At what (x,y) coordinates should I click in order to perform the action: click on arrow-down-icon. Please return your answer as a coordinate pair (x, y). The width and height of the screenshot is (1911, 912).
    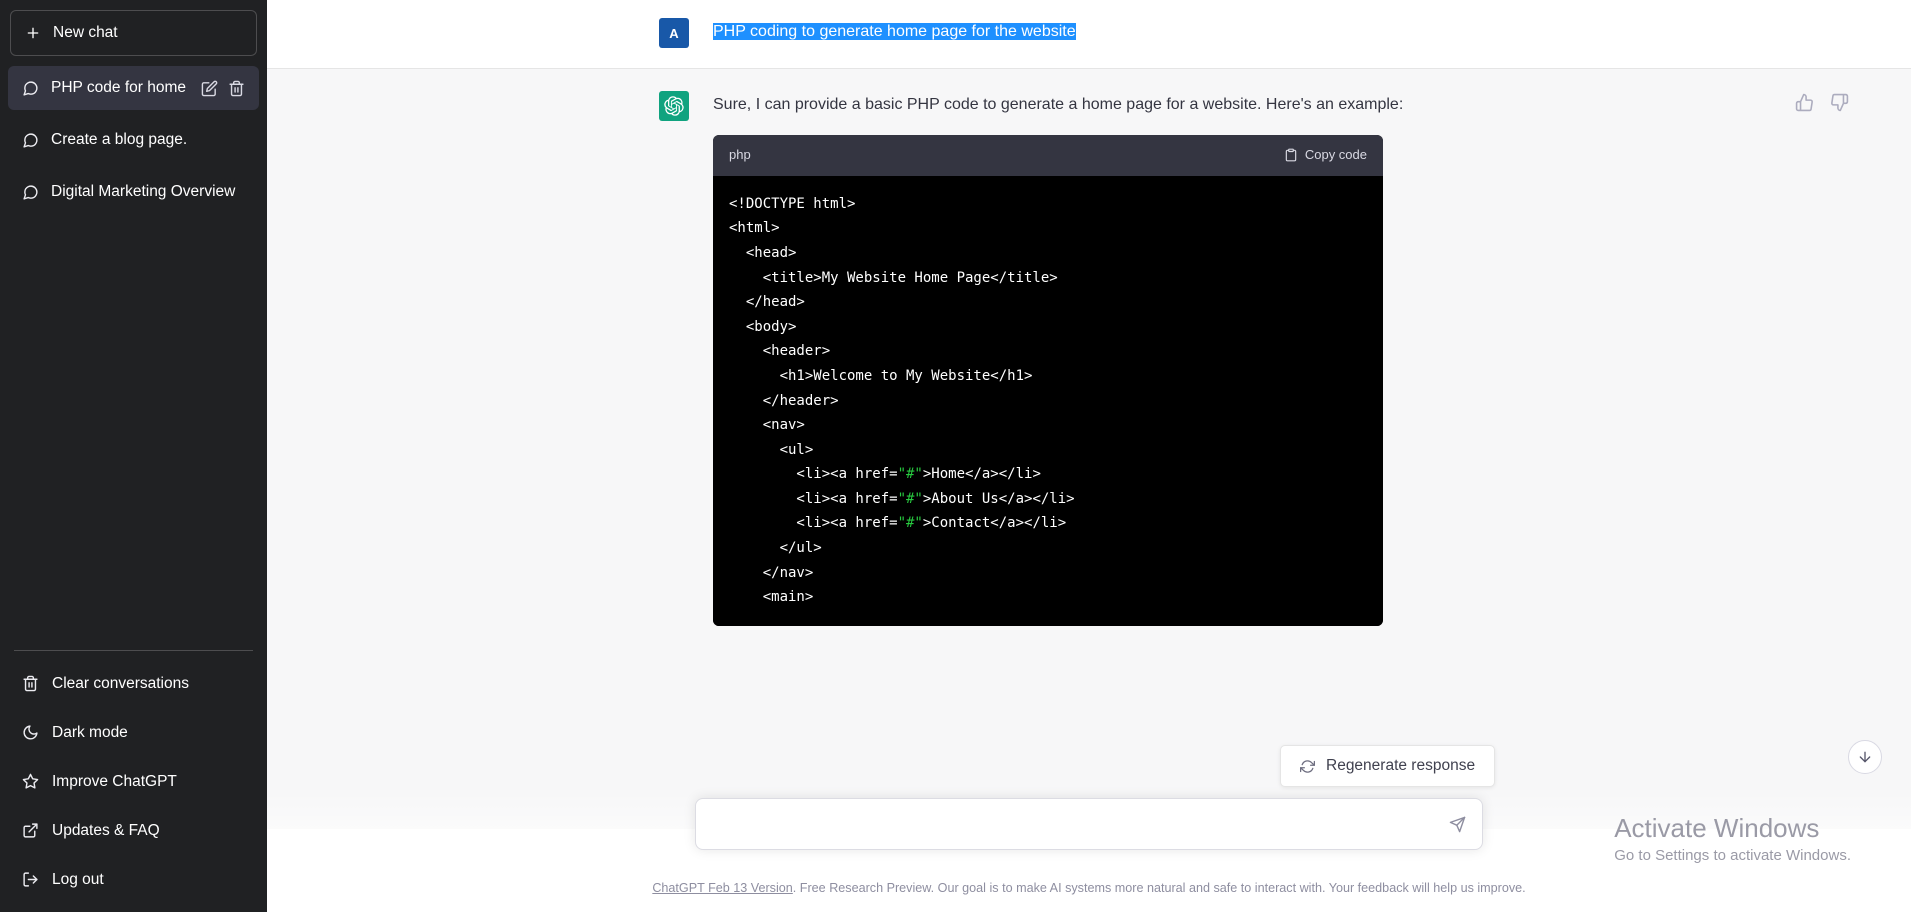
    Looking at the image, I should click on (1865, 757).